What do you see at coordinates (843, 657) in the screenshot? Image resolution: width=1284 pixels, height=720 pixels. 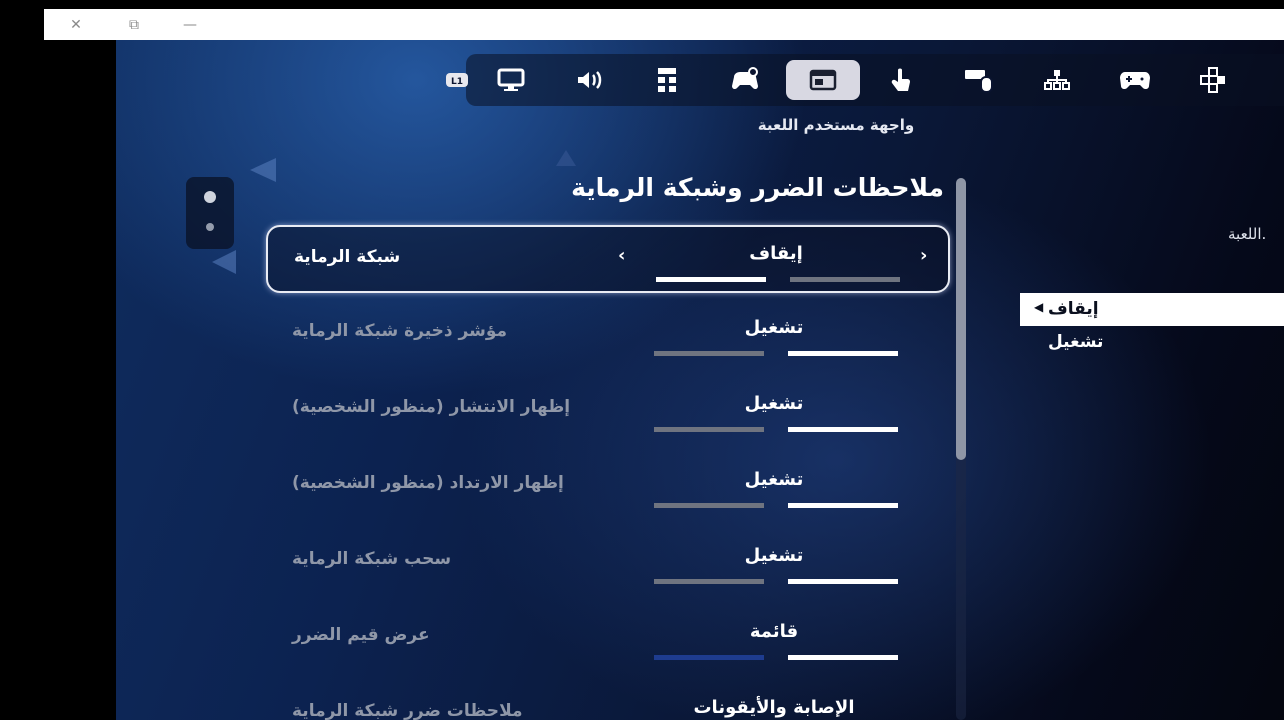 I see `option-bar-list` at bounding box center [843, 657].